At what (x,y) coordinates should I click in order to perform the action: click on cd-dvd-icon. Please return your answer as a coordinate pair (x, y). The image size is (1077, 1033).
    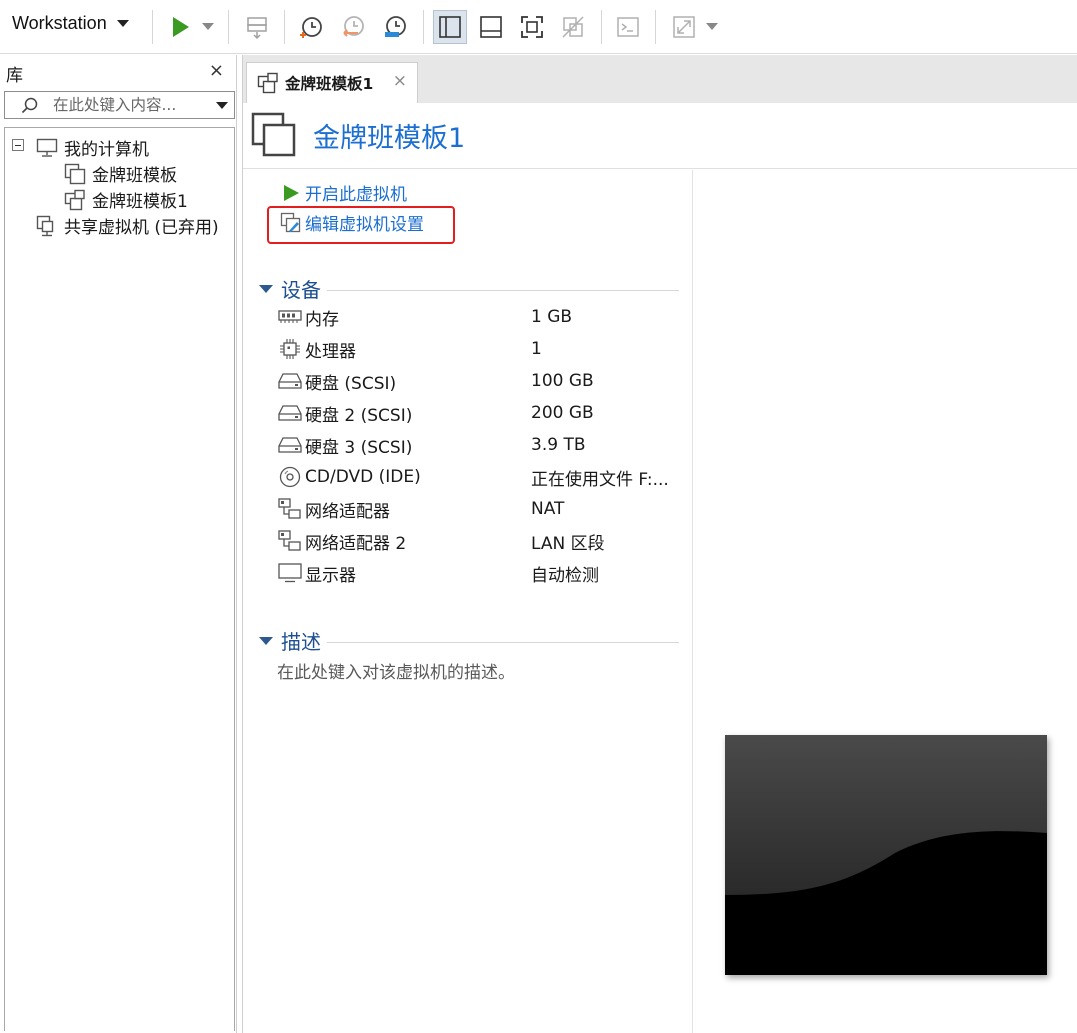
    Looking at the image, I should click on (290, 477).